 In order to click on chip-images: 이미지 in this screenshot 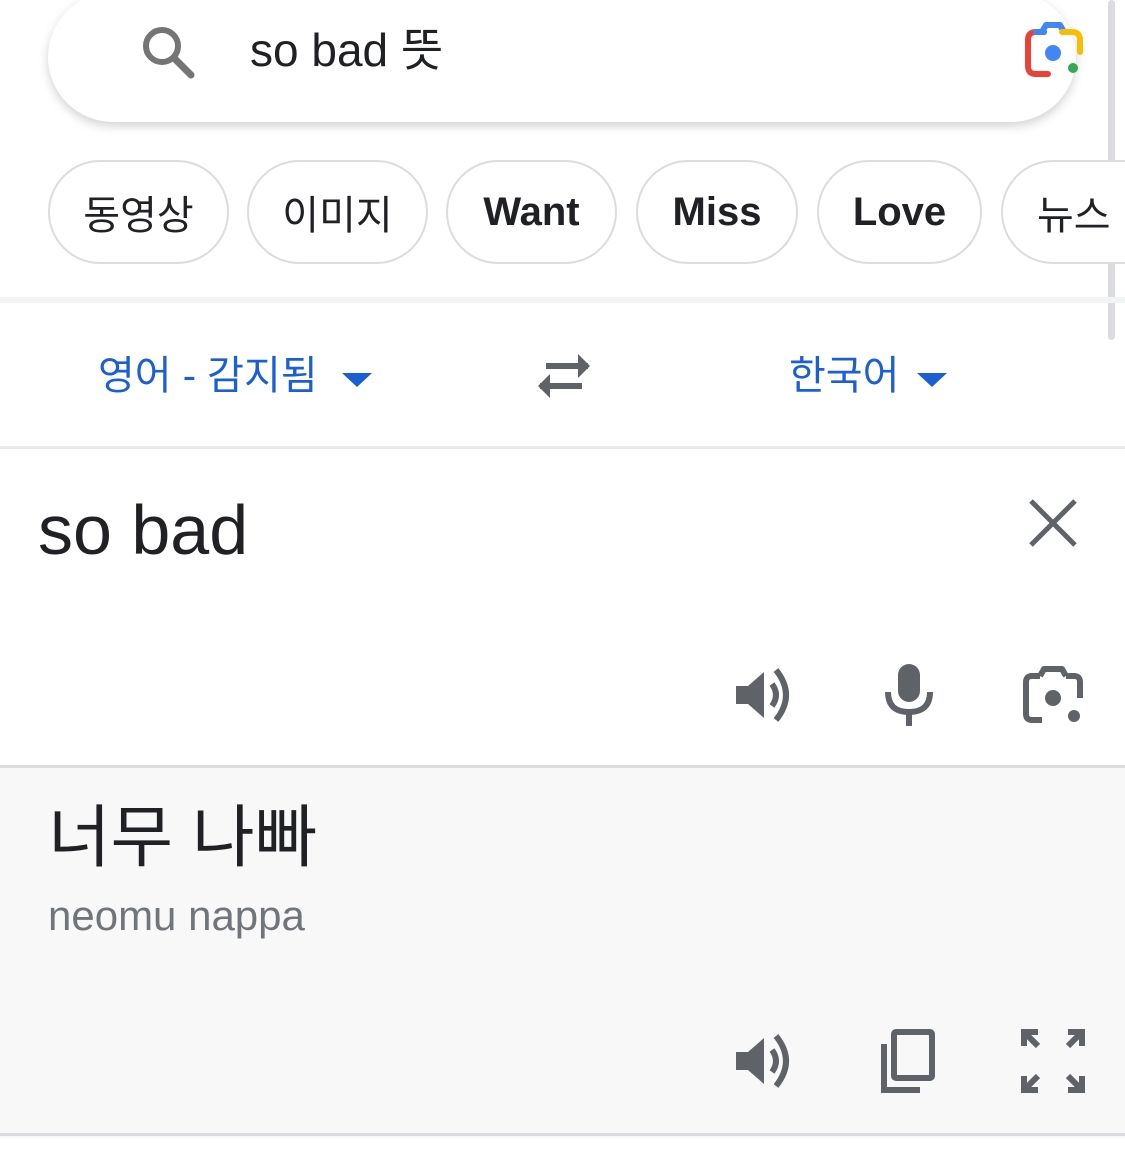, I will do `click(337, 212)`.